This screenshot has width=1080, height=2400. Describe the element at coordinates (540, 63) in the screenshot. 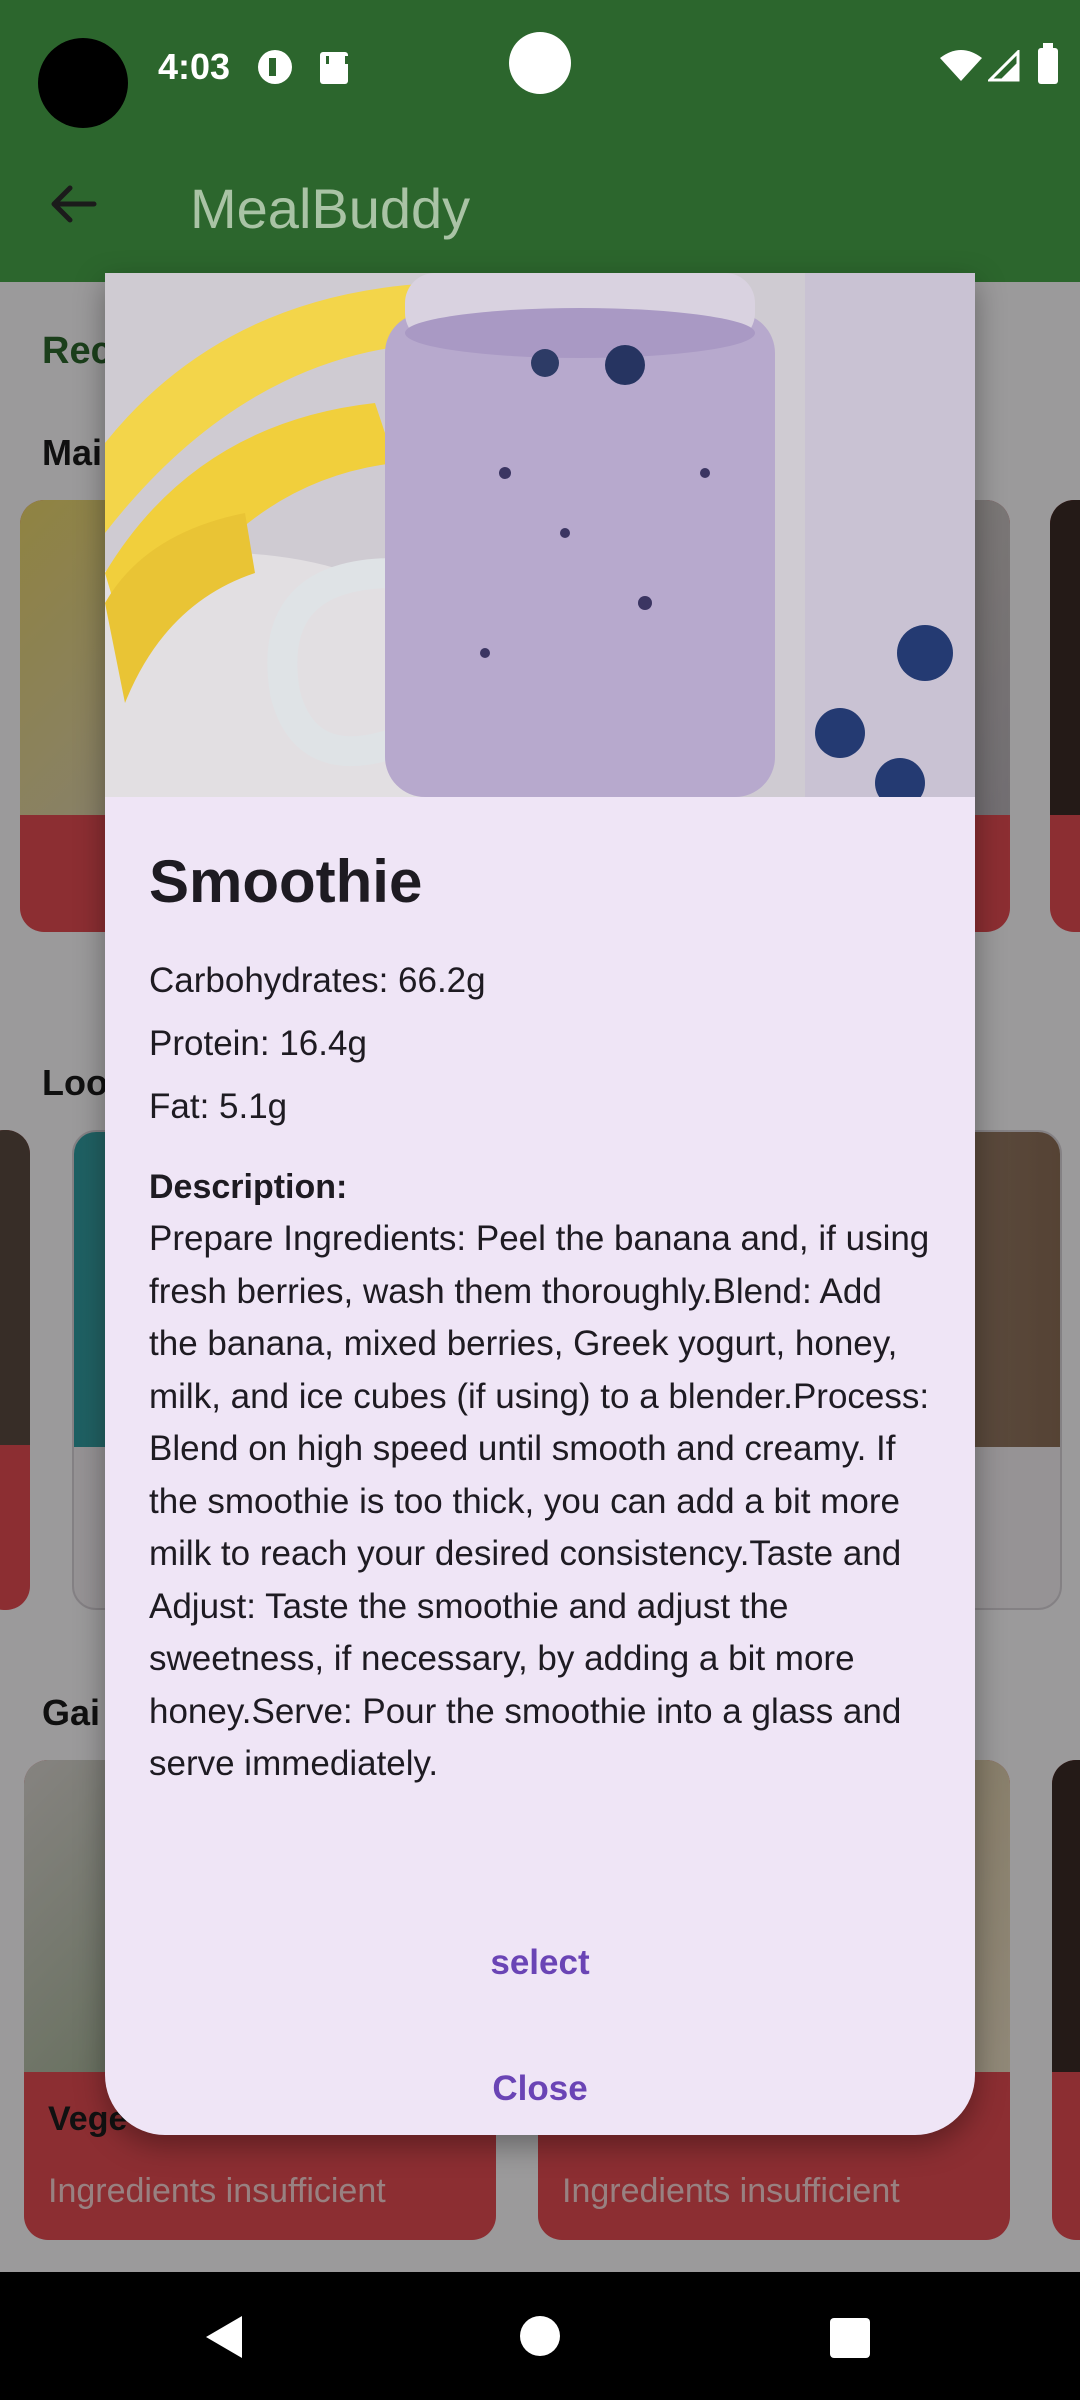

I see `front-sensor-dot` at that location.